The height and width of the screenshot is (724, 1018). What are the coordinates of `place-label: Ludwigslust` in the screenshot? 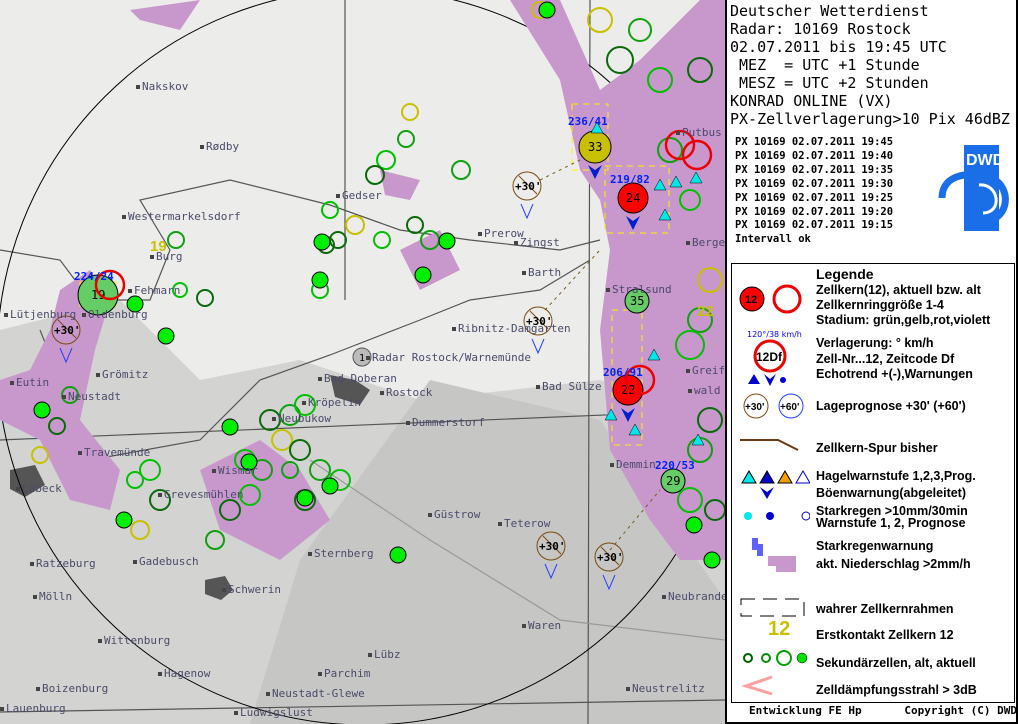 It's located at (273, 712).